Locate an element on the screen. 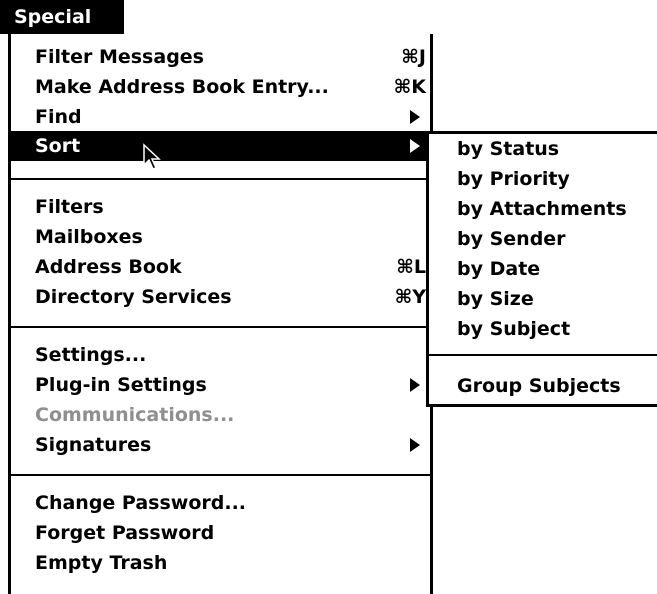 The image size is (657, 594). submenu-item-by-attachments: by Attachments is located at coordinates (543, 209).